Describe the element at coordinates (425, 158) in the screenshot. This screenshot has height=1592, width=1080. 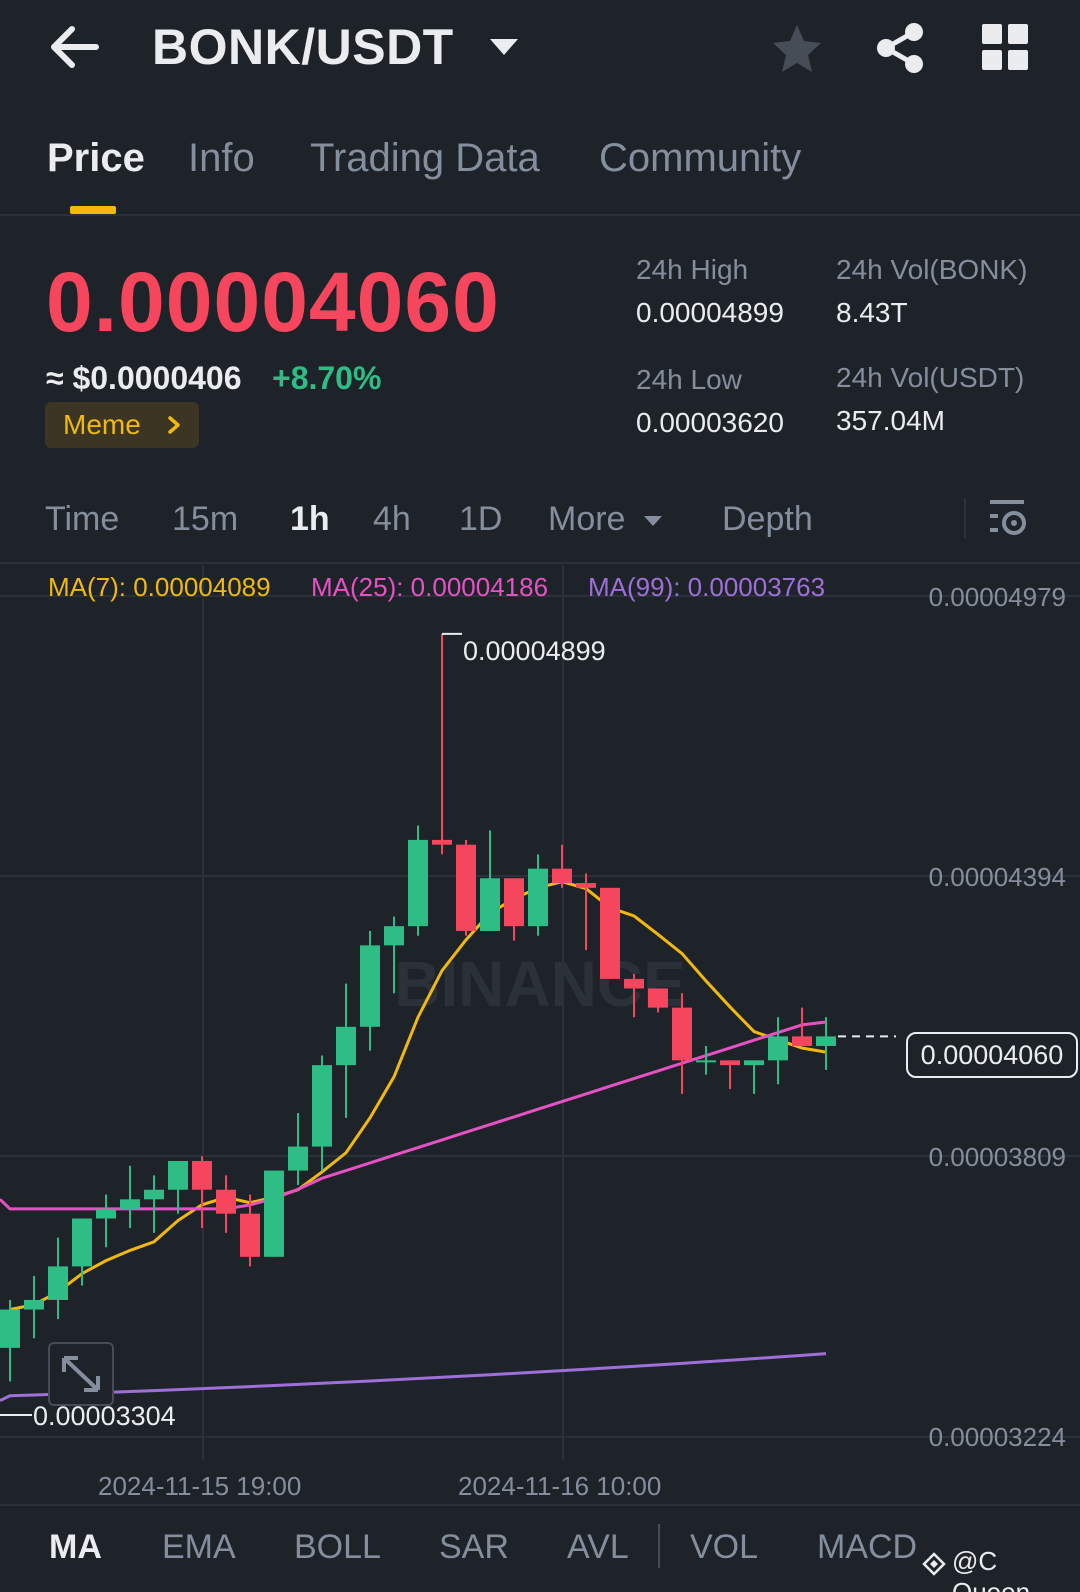
I see `tab-trading-data: Trading Data` at that location.